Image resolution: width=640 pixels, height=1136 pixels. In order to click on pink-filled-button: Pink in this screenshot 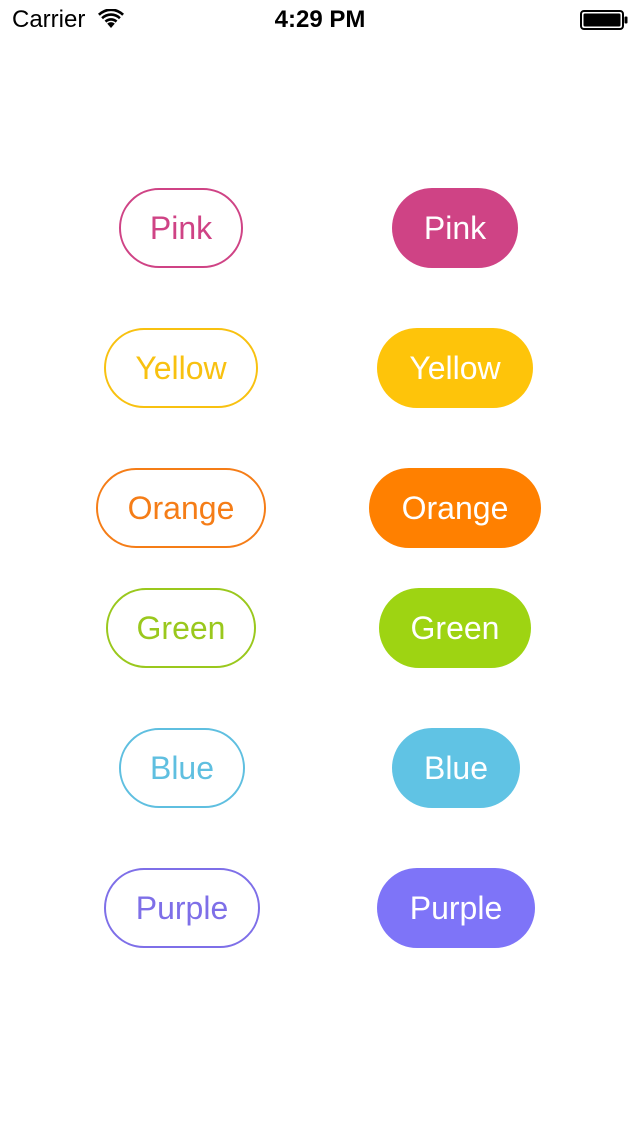, I will do `click(455, 228)`.